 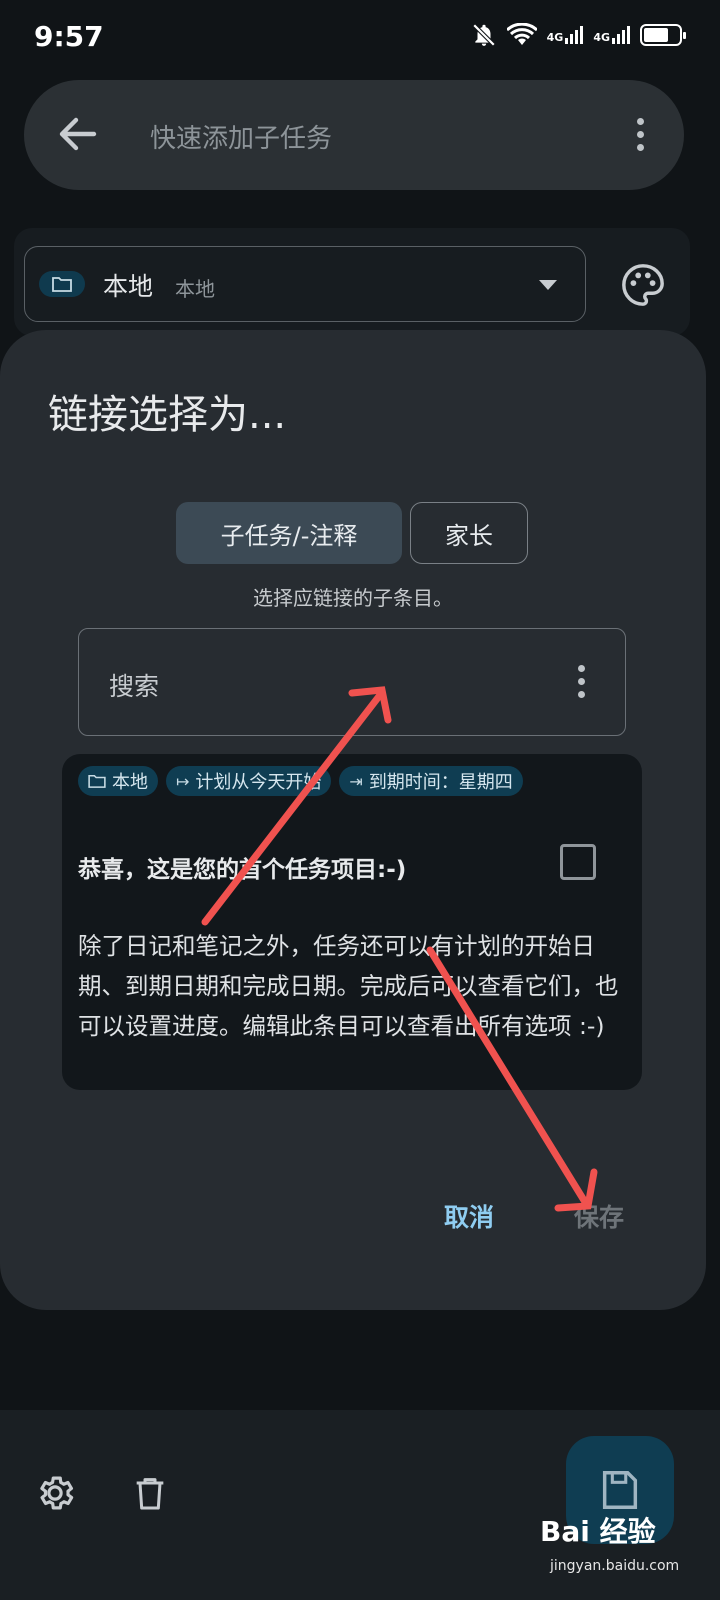 What do you see at coordinates (521, 34) in the screenshot?
I see `wifi-icon` at bounding box center [521, 34].